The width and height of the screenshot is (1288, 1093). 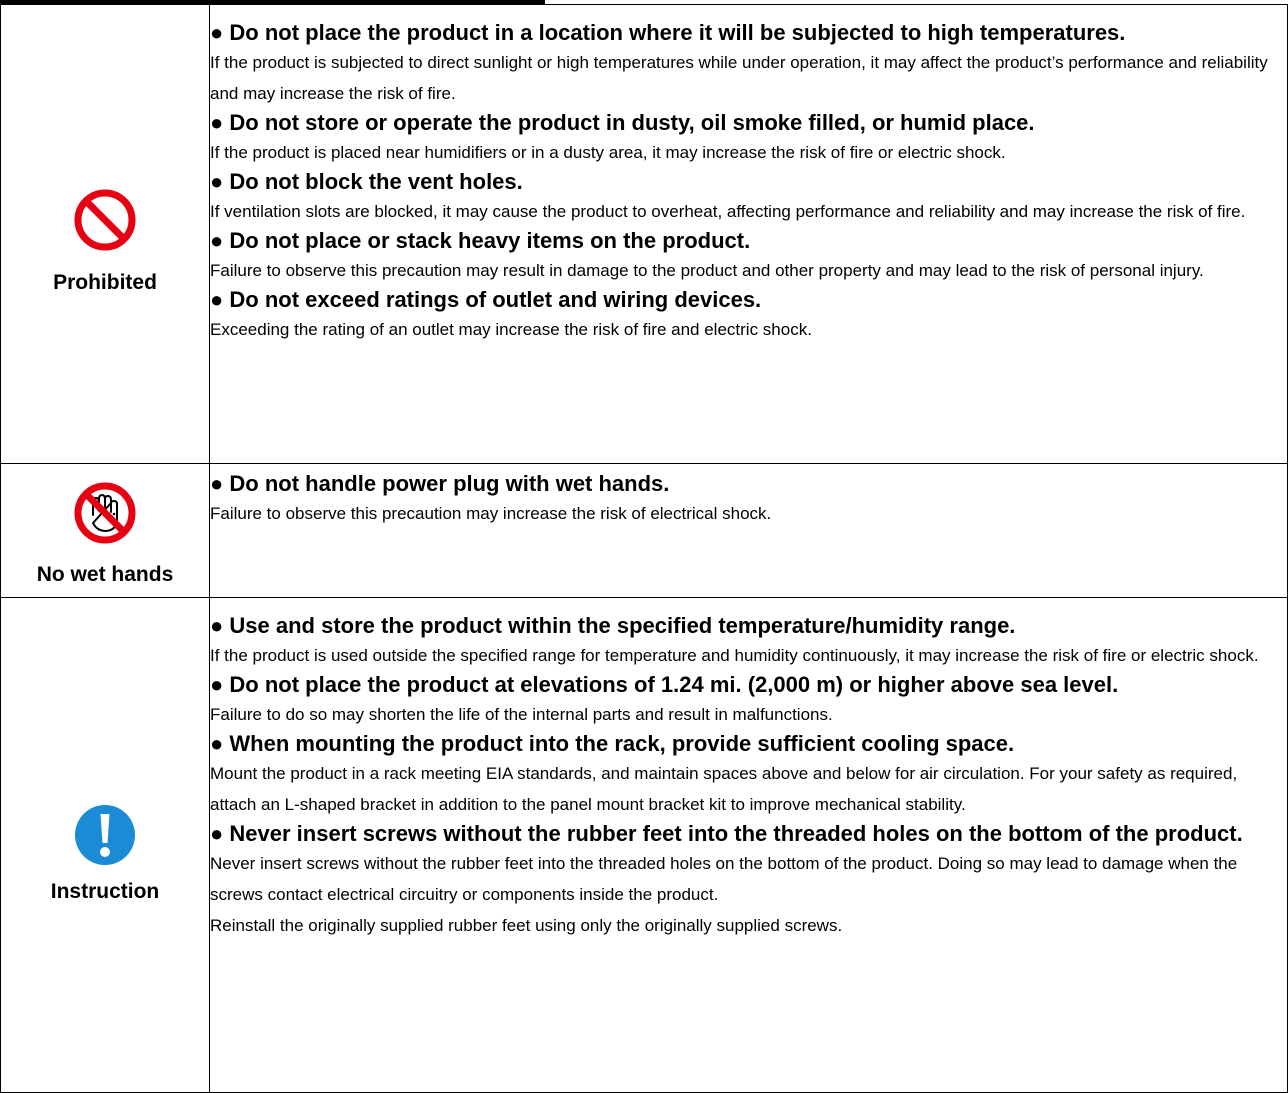 What do you see at coordinates (105, 574) in the screenshot?
I see `icon-label-no-wet-hands: No wet hands` at bounding box center [105, 574].